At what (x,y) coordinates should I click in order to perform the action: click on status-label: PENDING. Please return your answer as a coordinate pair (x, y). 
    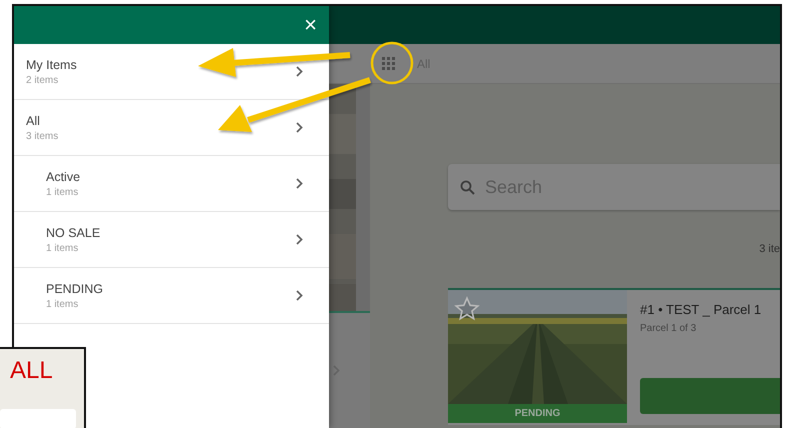
    Looking at the image, I should click on (537, 413).